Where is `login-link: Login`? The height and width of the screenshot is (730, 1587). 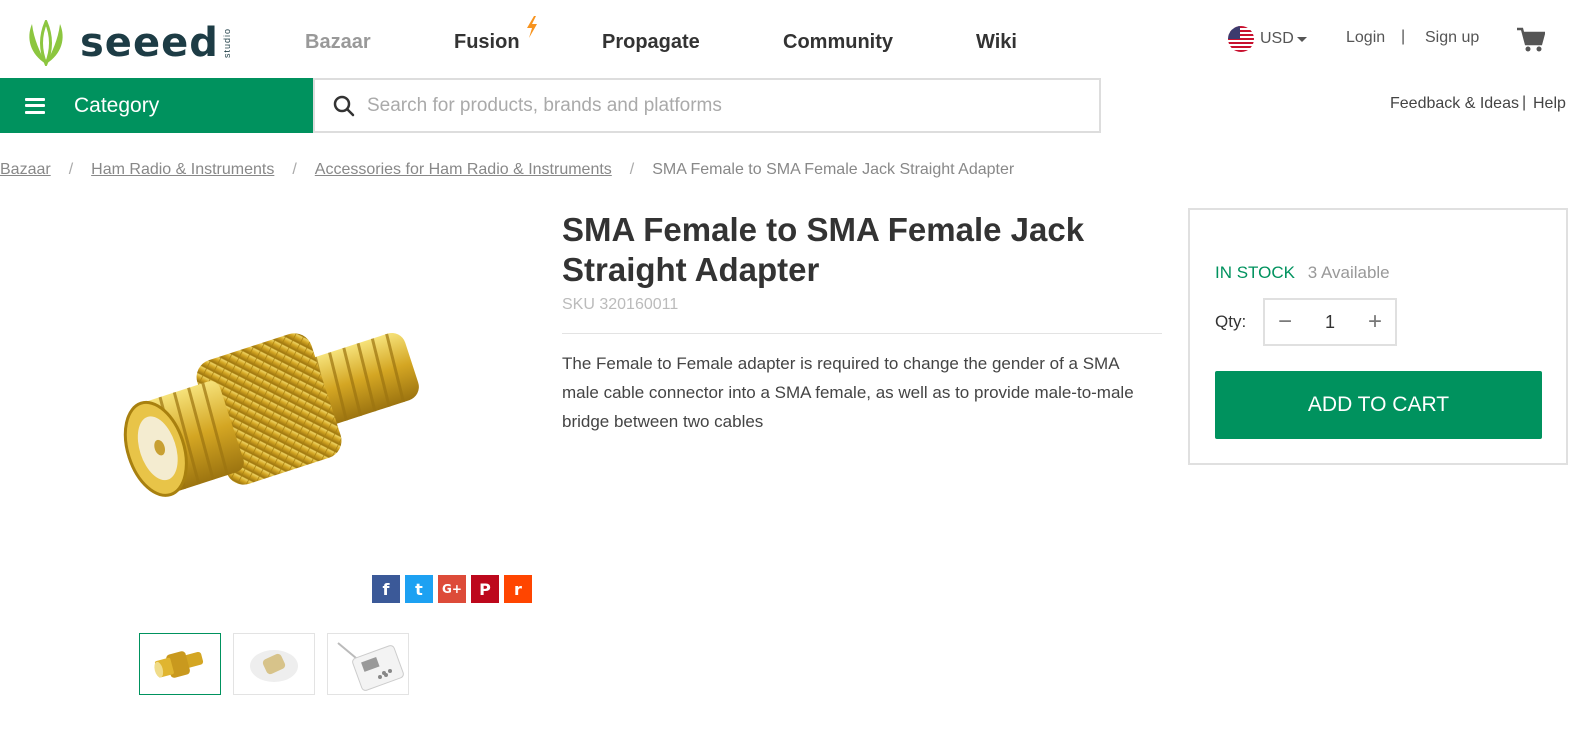 login-link: Login is located at coordinates (1365, 38).